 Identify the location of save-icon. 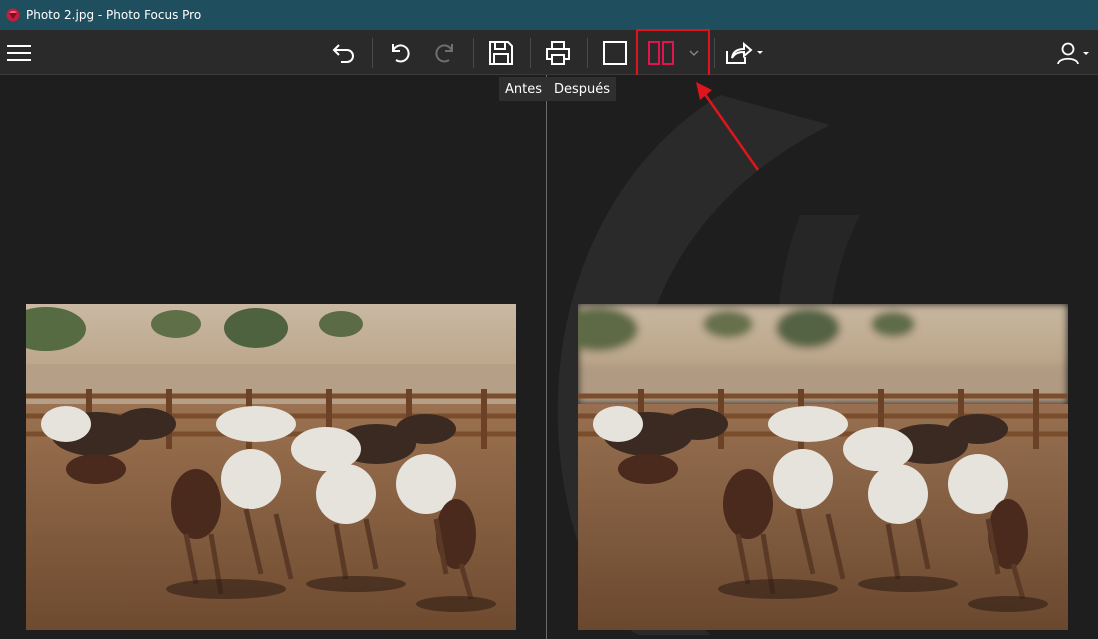
(501, 53).